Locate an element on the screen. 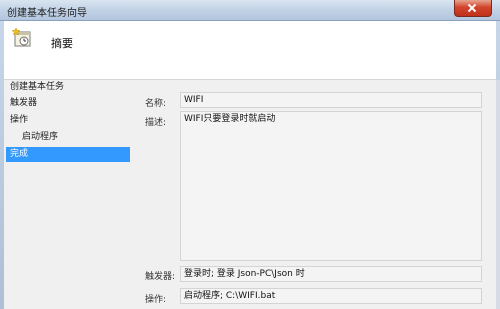 Image resolution: width=500 pixels, height=309 pixels. close-button is located at coordinates (473, 8).